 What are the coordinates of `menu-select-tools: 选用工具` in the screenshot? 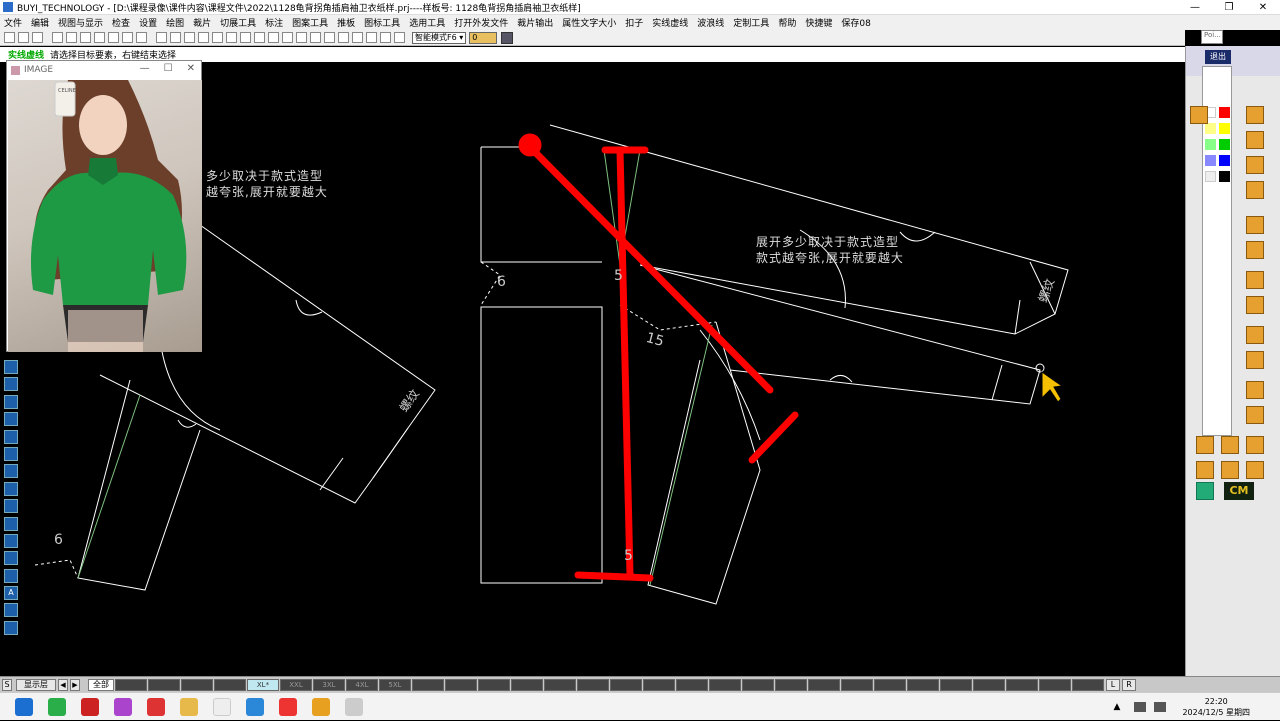 It's located at (427, 22).